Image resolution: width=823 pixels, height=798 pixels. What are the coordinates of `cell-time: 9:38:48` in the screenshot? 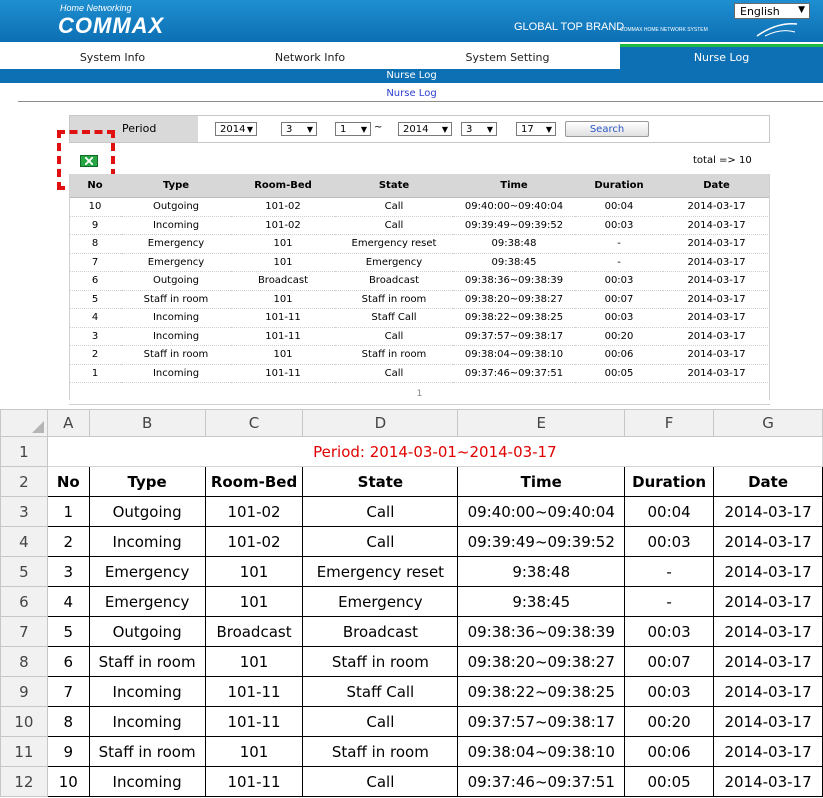 It's located at (541, 571).